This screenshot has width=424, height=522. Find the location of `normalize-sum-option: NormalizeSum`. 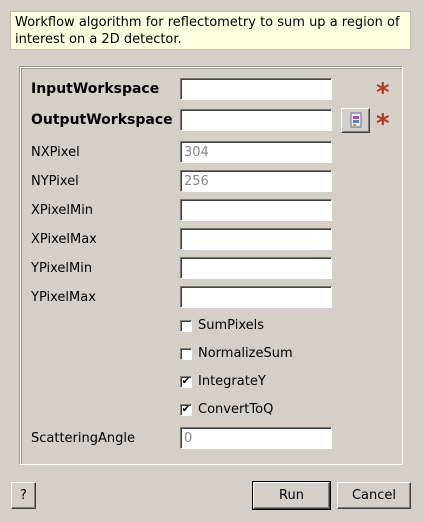

normalize-sum-option: NormalizeSum is located at coordinates (236, 353).